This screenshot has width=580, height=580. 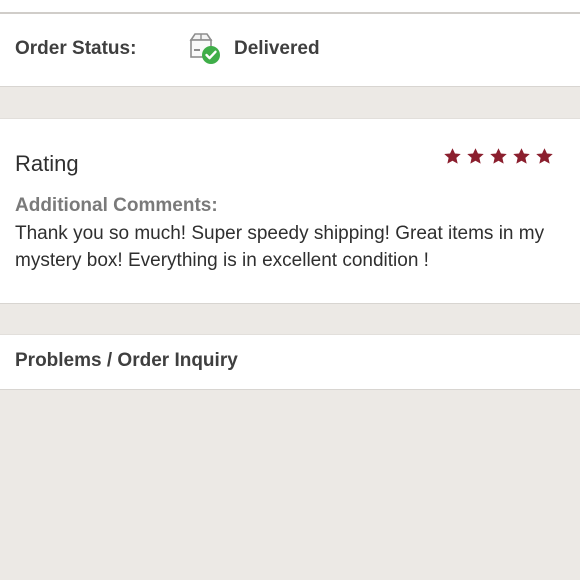 I want to click on star-rating, so click(x=498, y=156).